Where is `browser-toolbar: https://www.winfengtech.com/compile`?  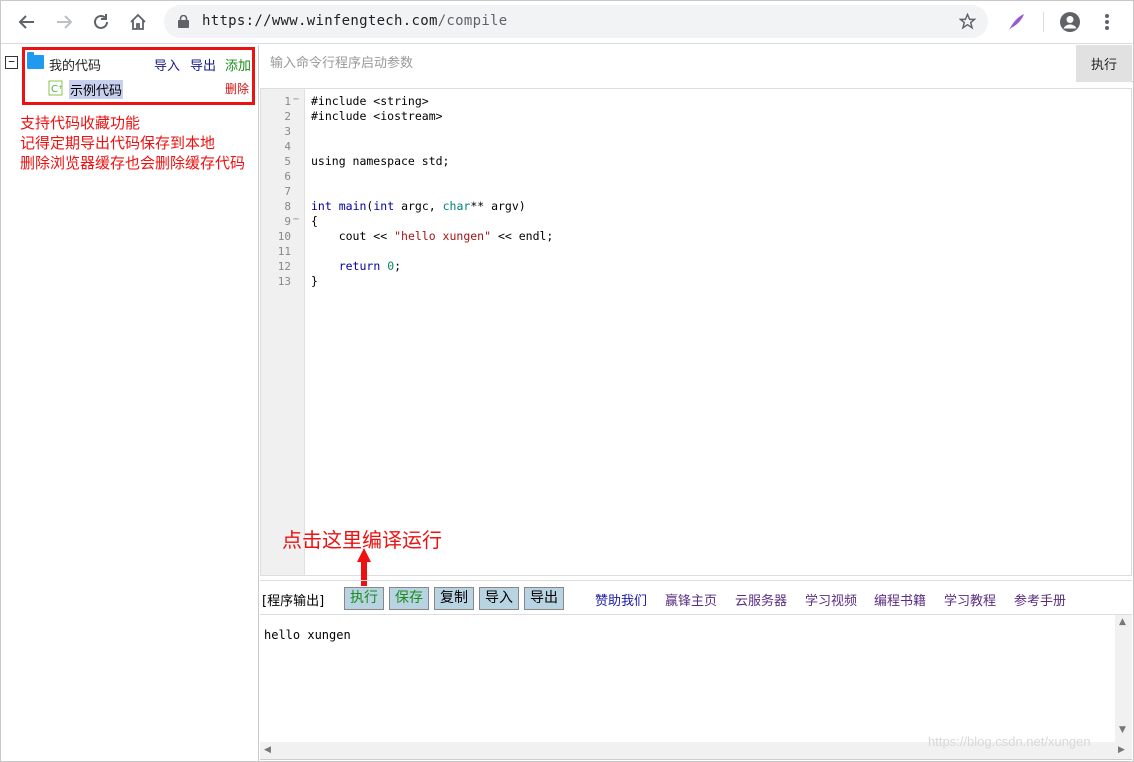 browser-toolbar: https://www.winfengtech.com/compile is located at coordinates (567, 22).